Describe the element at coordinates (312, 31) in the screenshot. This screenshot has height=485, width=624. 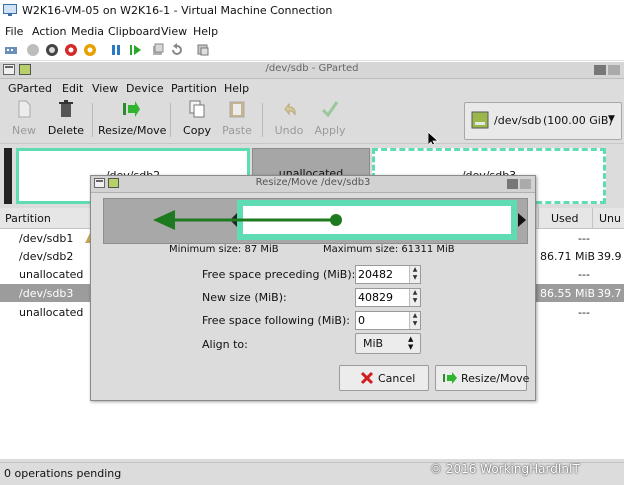
I see `vm-menu-bar: File Action Media Clipboard View Help` at that location.